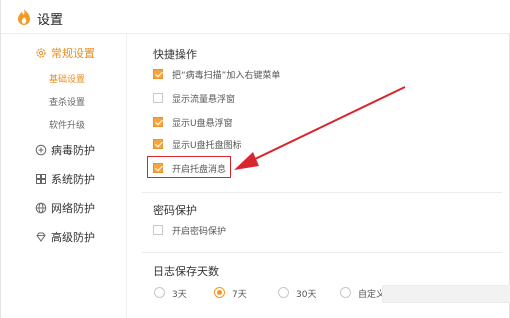 This screenshot has height=318, width=510. Describe the element at coordinates (41, 208) in the screenshot. I see `globe-icon` at that location.